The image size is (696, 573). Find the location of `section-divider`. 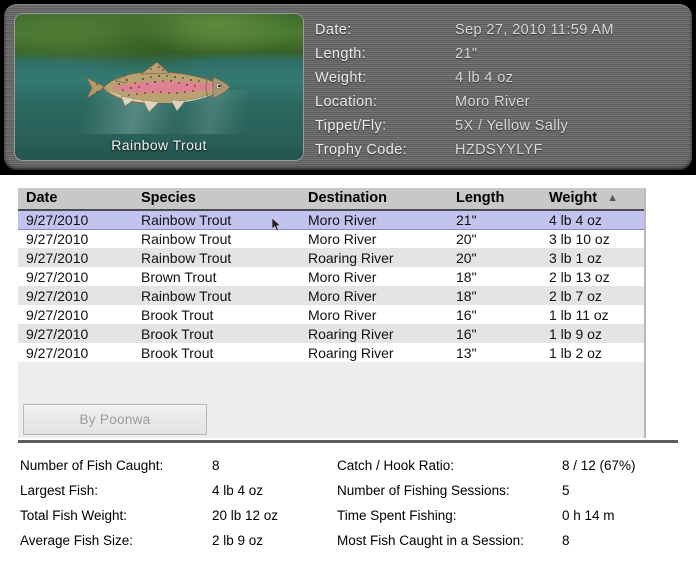

section-divider is located at coordinates (348, 441).